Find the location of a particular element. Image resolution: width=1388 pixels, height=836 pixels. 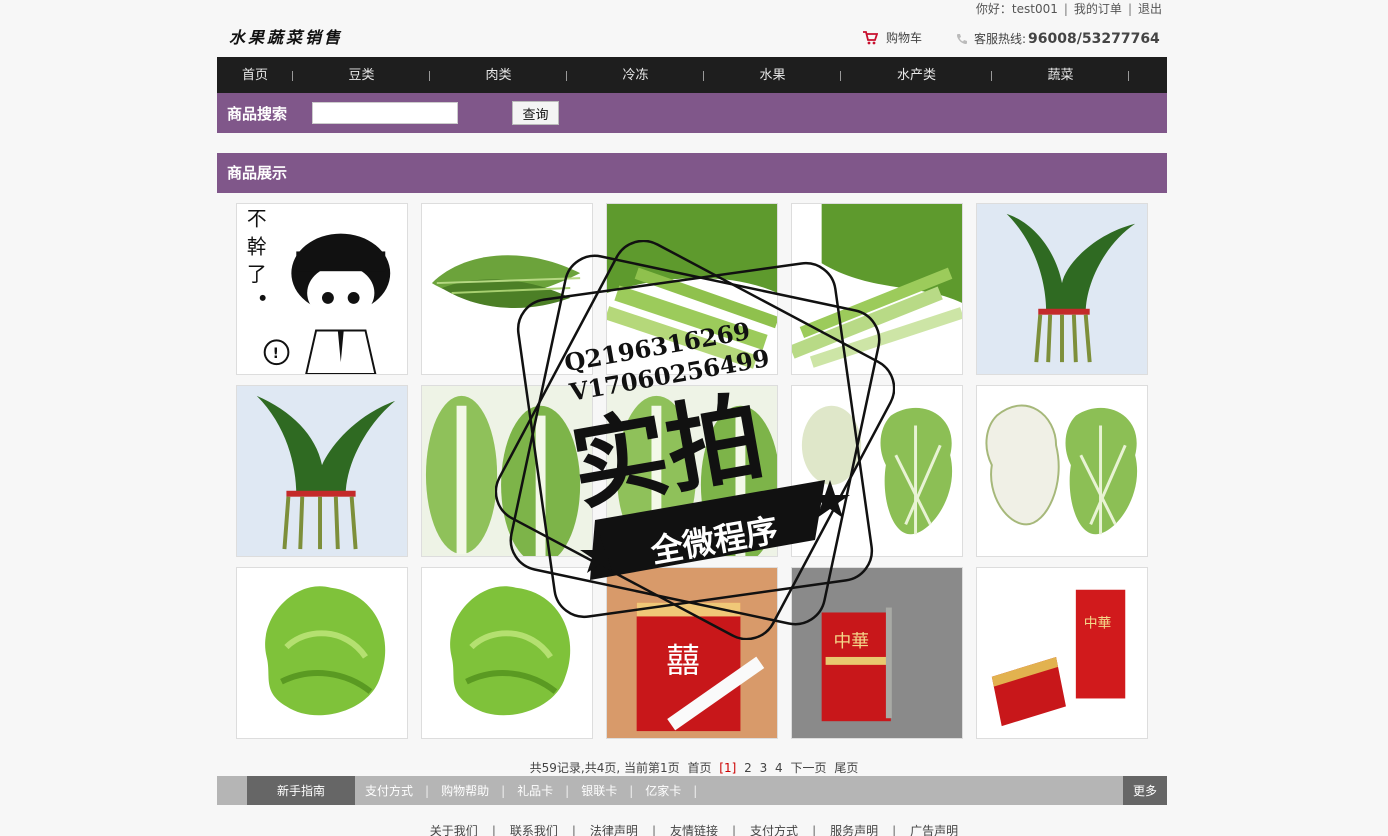

search-button: 查询 is located at coordinates (535, 113).